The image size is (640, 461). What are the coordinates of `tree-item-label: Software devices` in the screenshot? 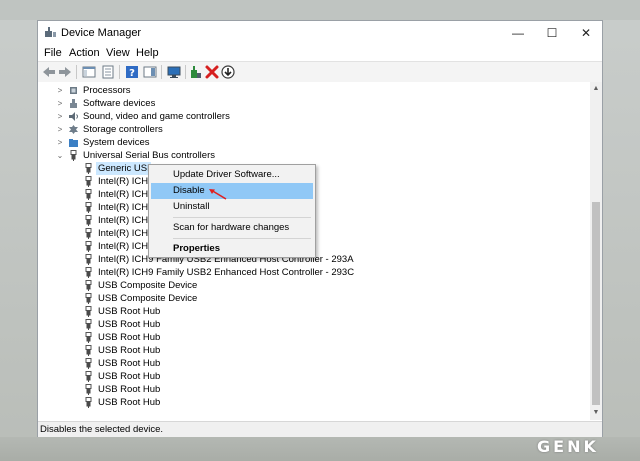 It's located at (119, 103).